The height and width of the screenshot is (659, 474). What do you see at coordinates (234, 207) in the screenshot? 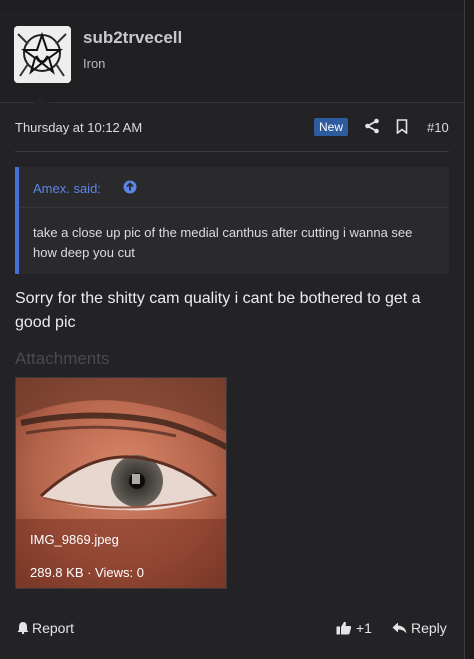
I see `quote-separator` at bounding box center [234, 207].